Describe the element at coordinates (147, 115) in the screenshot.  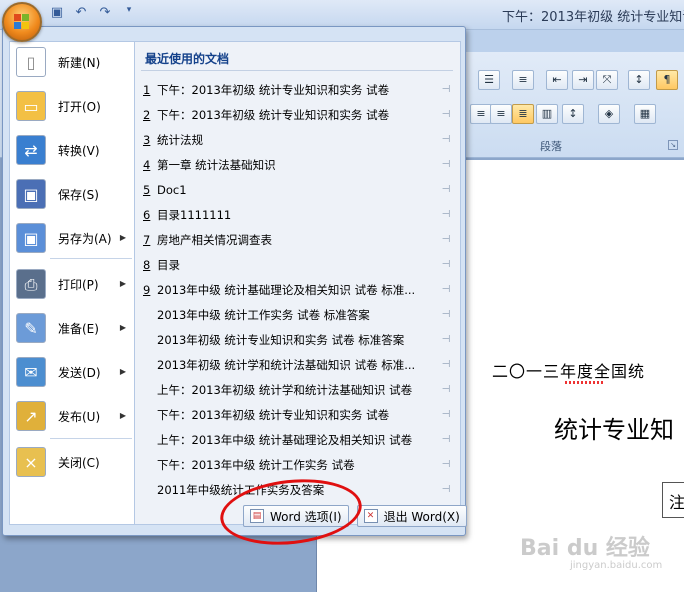
I see `recent-item-number: 2` at that location.